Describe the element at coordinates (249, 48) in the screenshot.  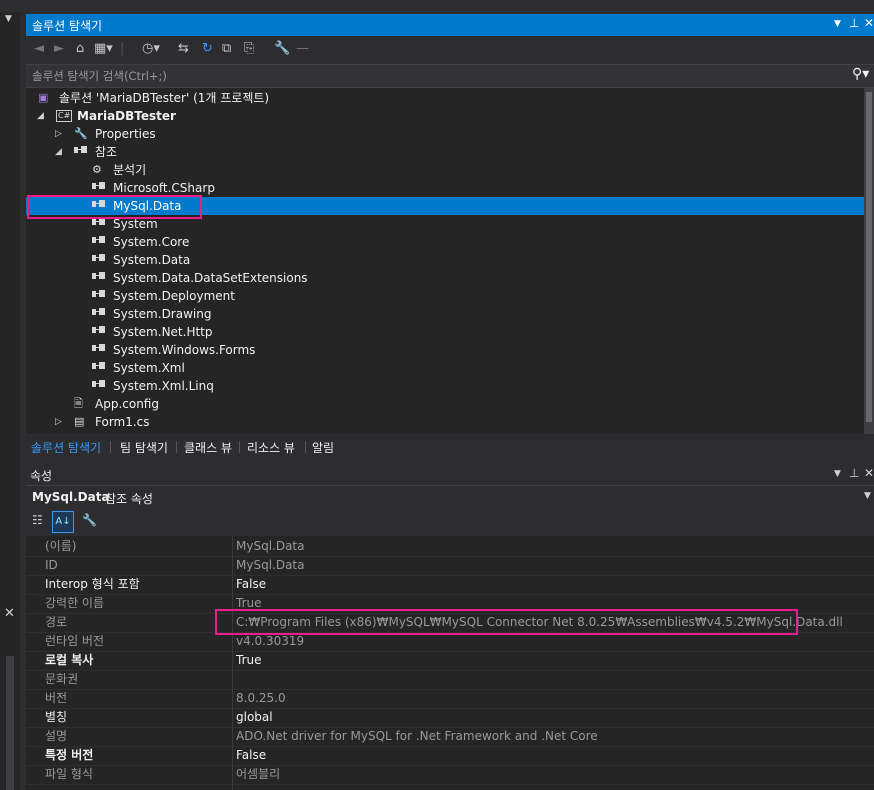
I see `show-all-files-icon: ⎘` at that location.